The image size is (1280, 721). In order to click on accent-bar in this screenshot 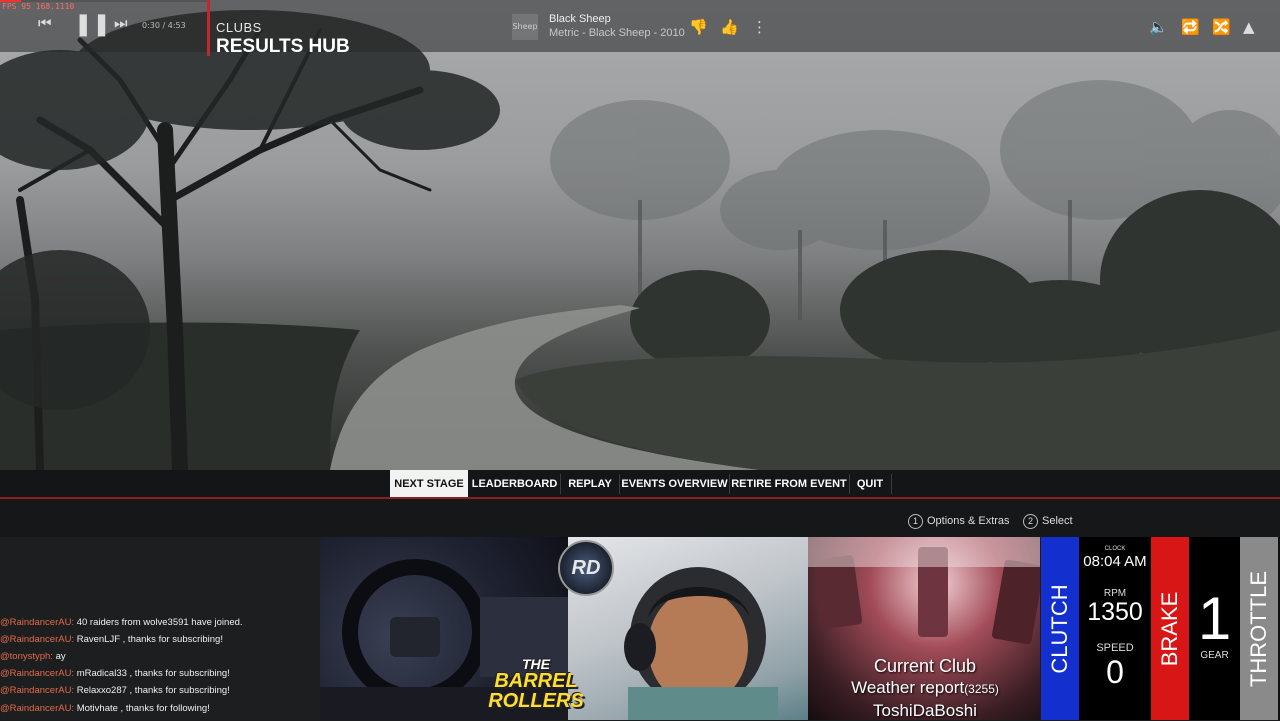, I will do `click(208, 28)`.